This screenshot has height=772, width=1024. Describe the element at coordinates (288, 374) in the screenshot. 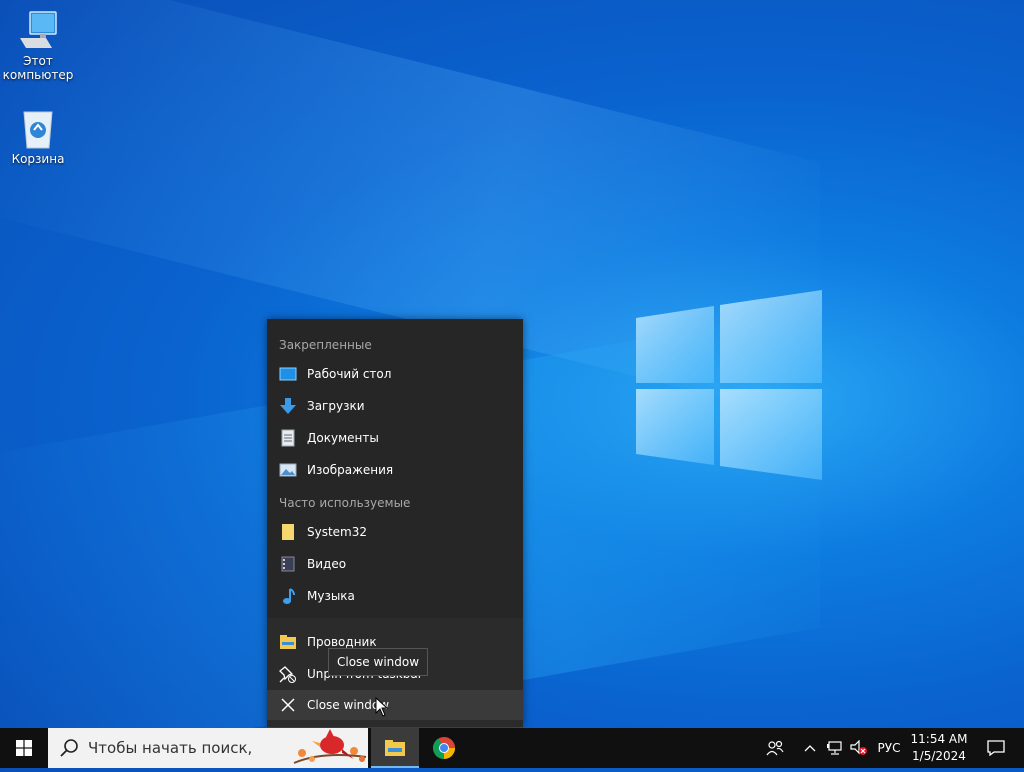

I see `desktop-folder-icon` at that location.